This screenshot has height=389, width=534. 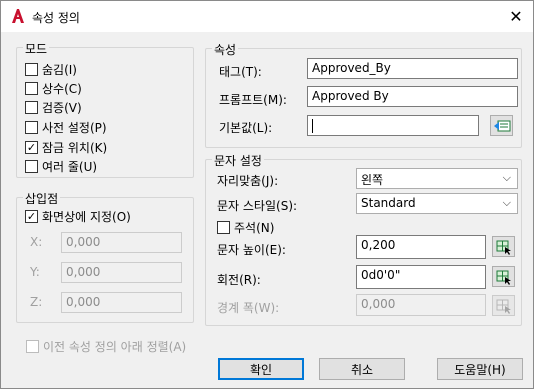 I want to click on text-height-label: 문자 높이(E):, so click(x=251, y=250).